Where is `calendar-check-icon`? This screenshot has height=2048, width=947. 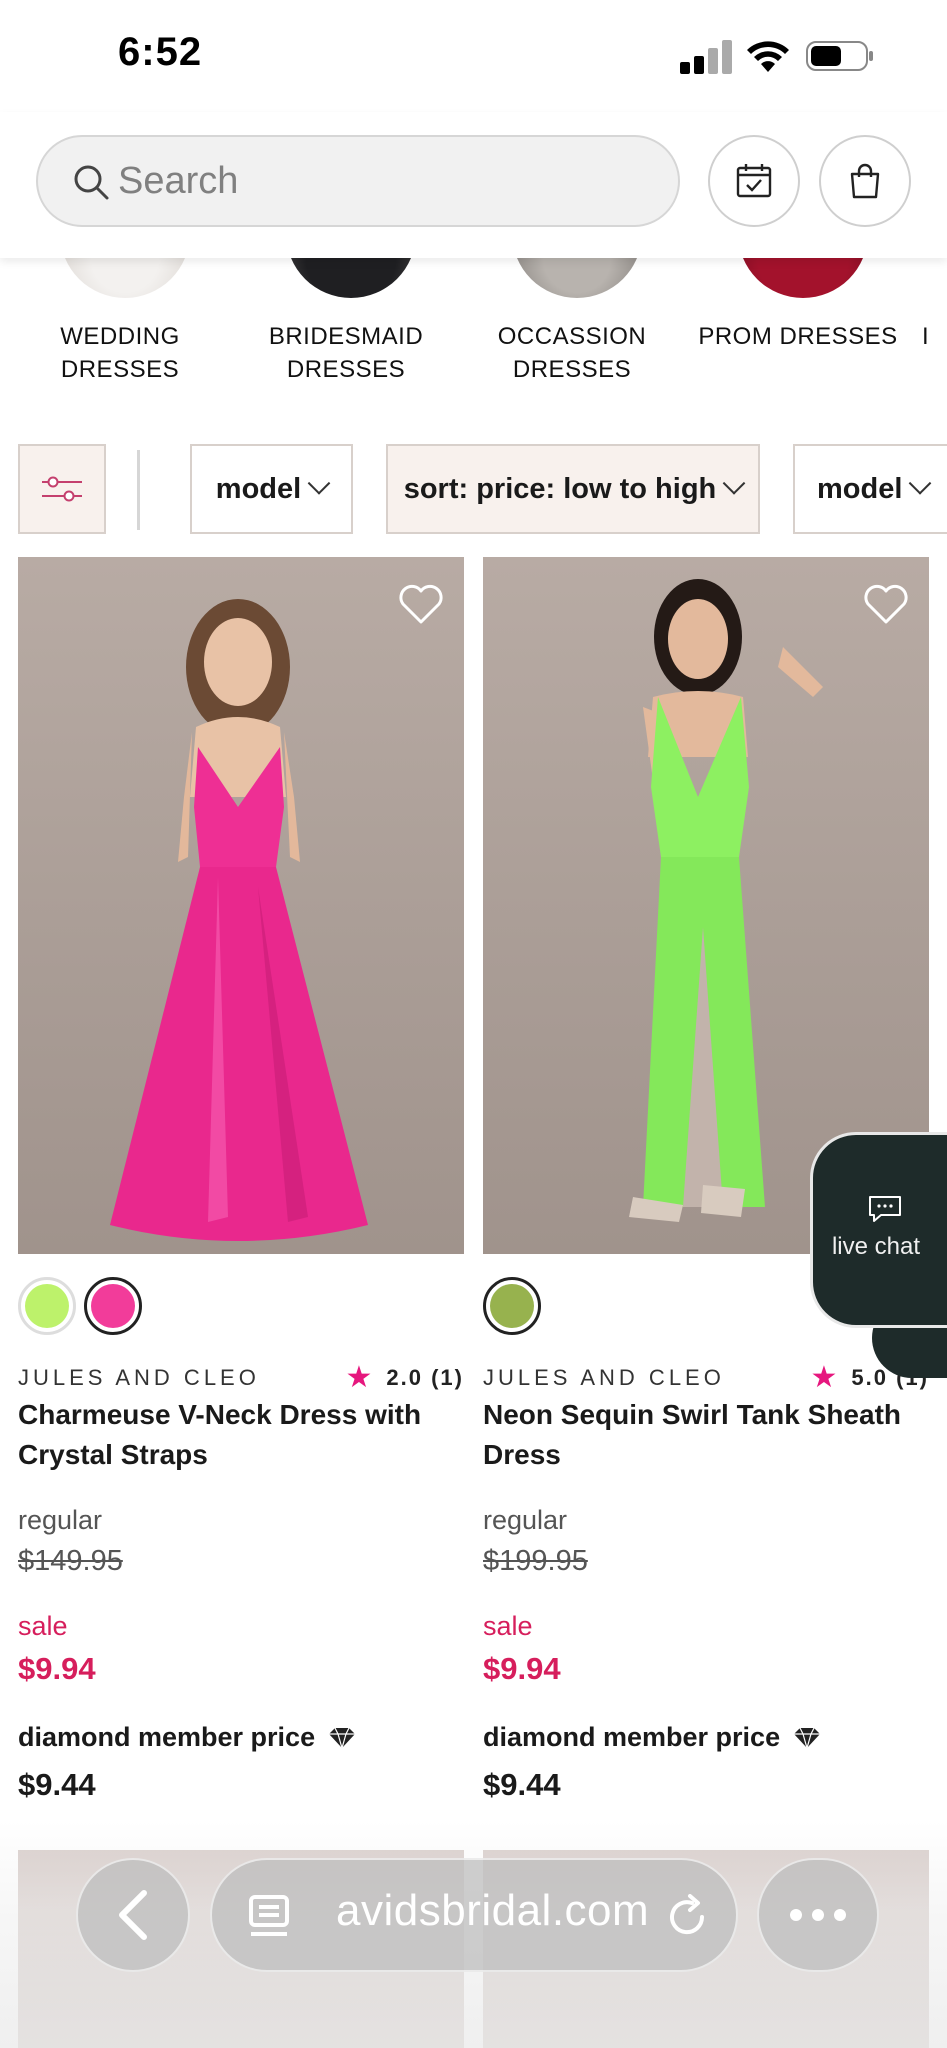 calendar-check-icon is located at coordinates (754, 181).